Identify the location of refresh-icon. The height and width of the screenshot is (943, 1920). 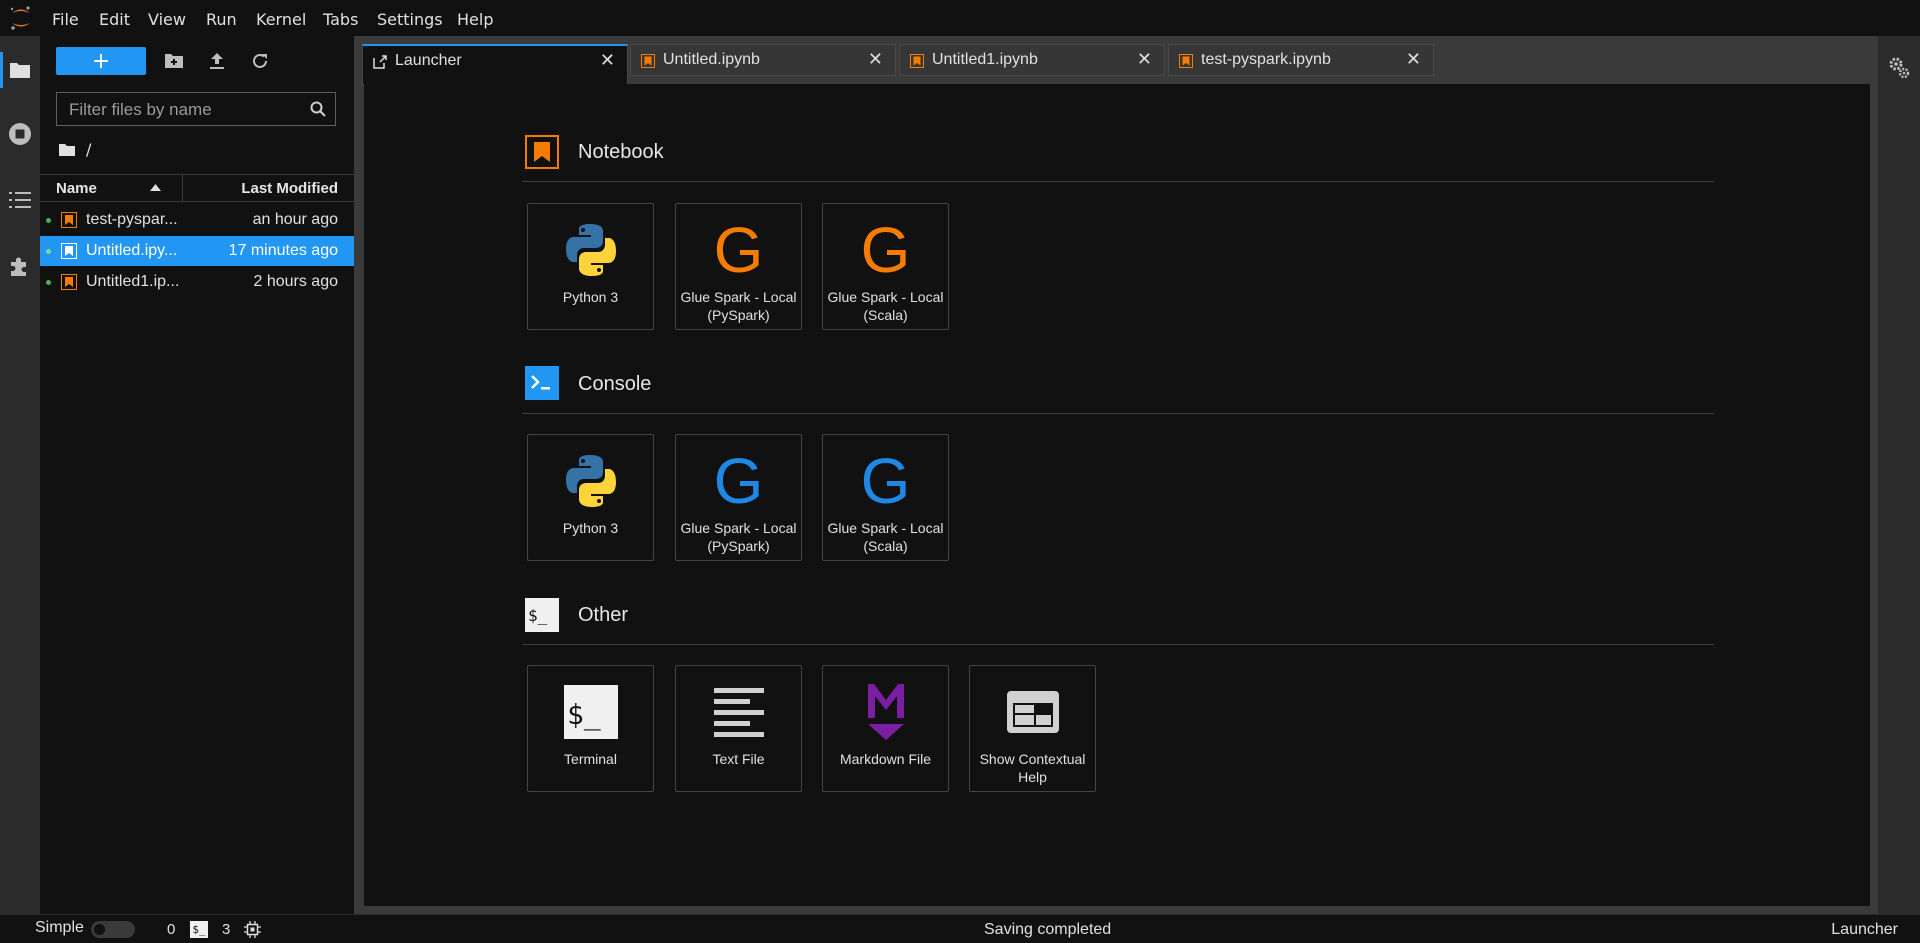
(260, 61).